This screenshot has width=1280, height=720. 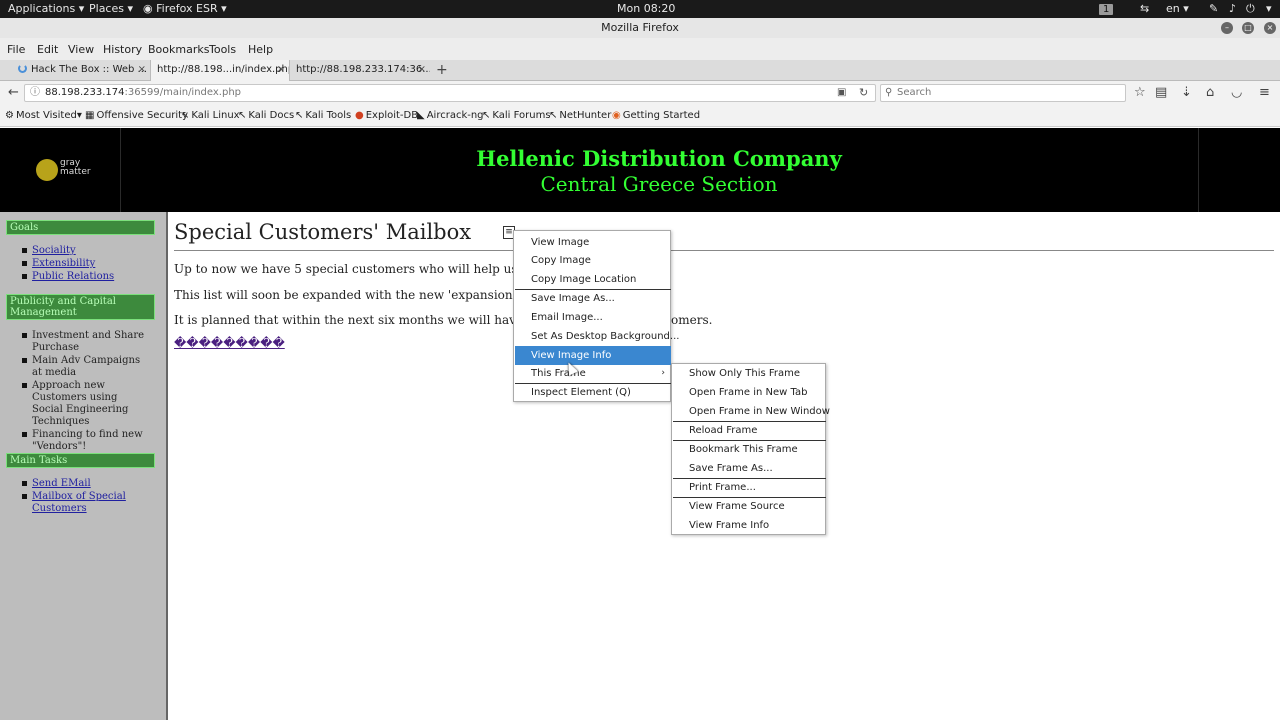 I want to click on garbled-link: ���������, so click(x=229, y=343).